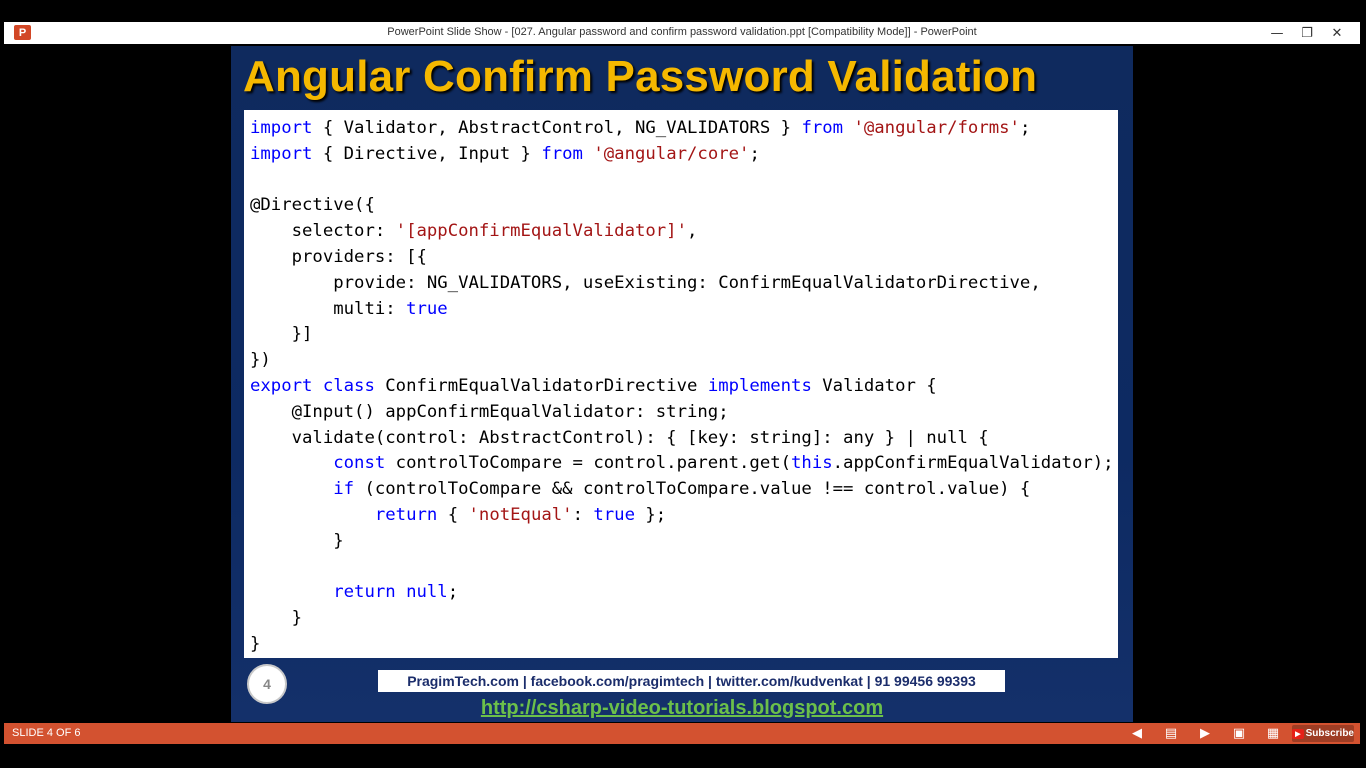  I want to click on code-token: '[appConfirmEqualValidator]', so click(541, 231).